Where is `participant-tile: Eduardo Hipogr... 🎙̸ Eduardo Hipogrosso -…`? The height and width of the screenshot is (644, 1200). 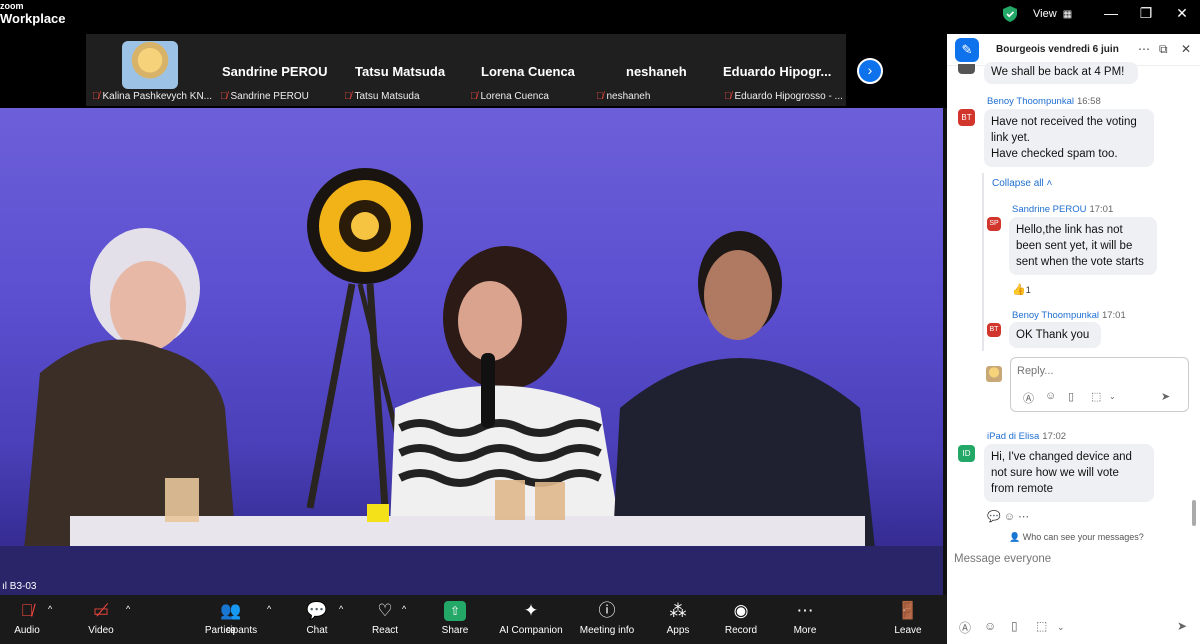 participant-tile: Eduardo Hipogr... 🎙̸ Eduardo Hipogrosso -… is located at coordinates (784, 70).